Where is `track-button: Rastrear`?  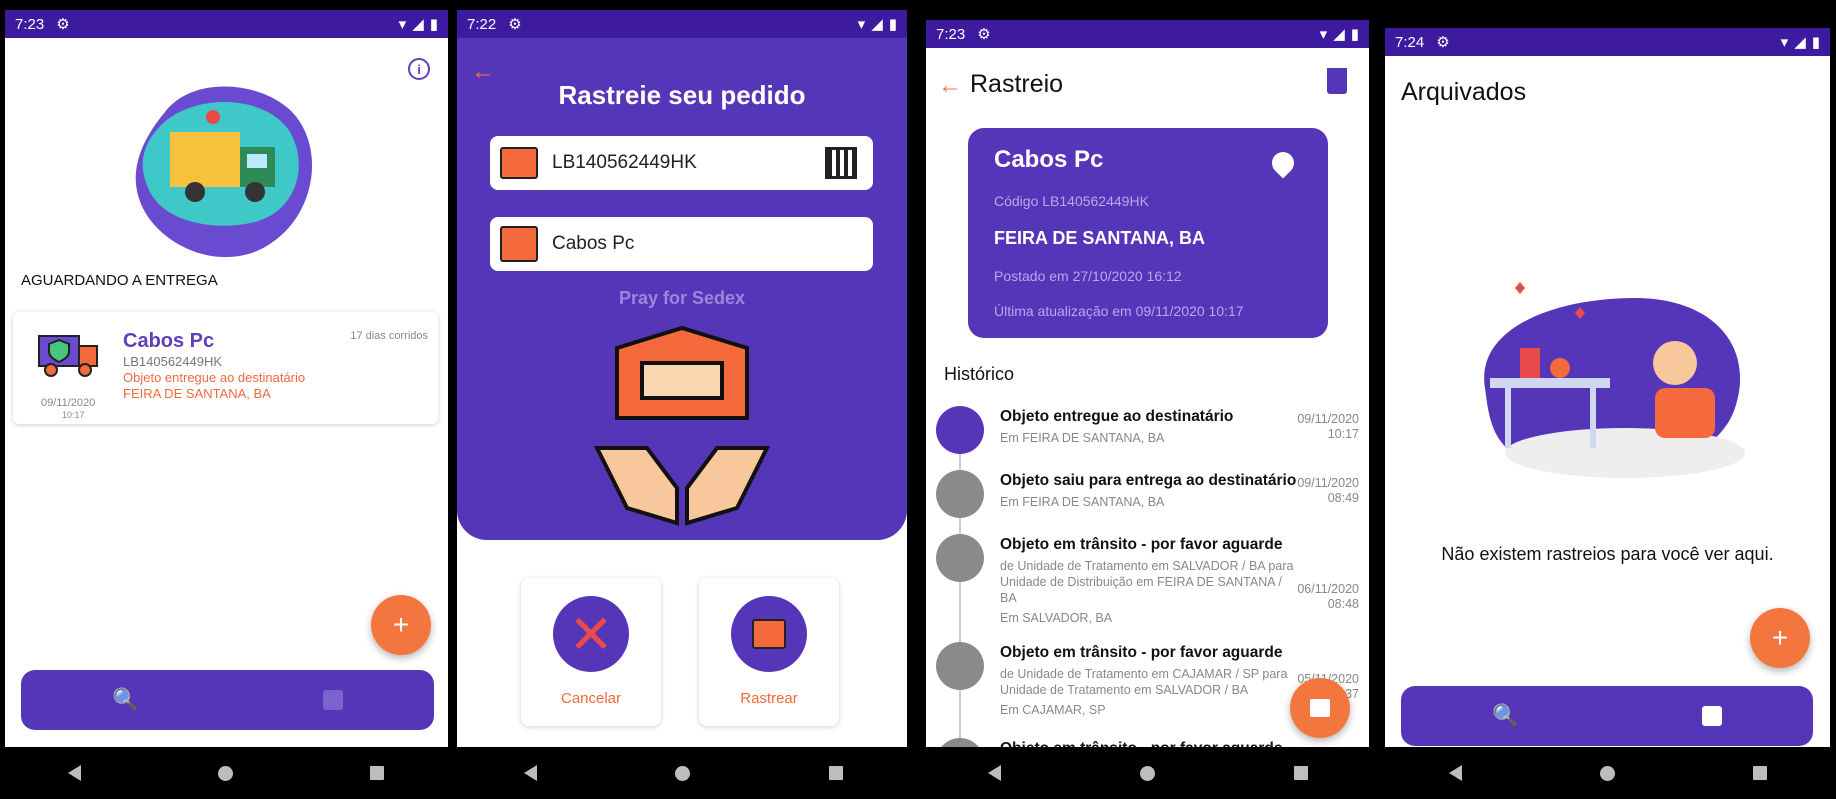
track-button: Rastrear is located at coordinates (769, 652).